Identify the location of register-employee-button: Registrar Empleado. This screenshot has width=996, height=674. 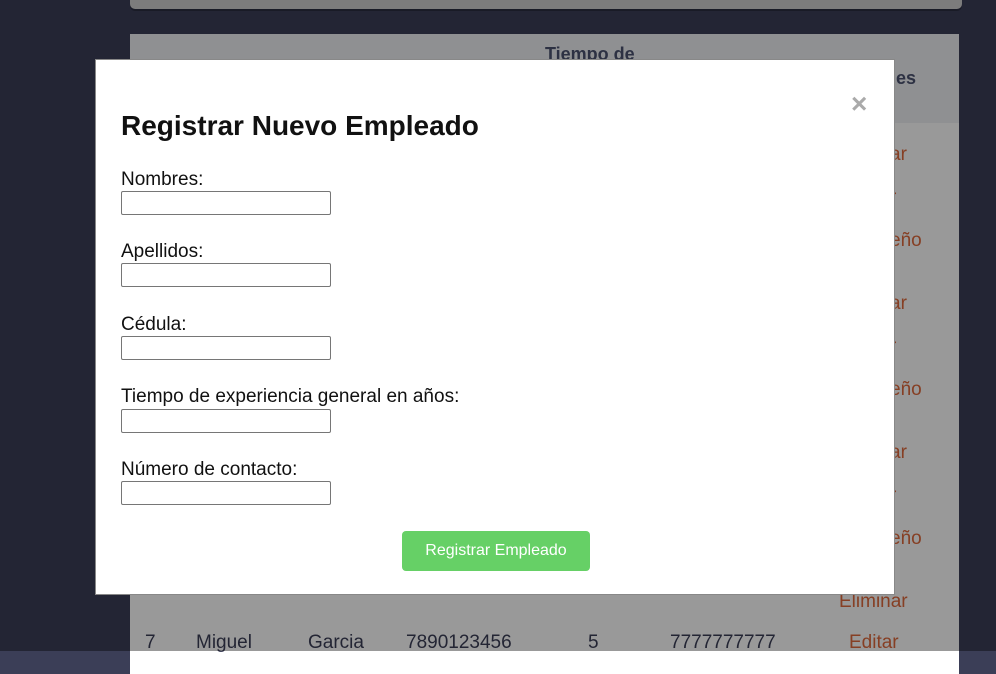
(496, 551).